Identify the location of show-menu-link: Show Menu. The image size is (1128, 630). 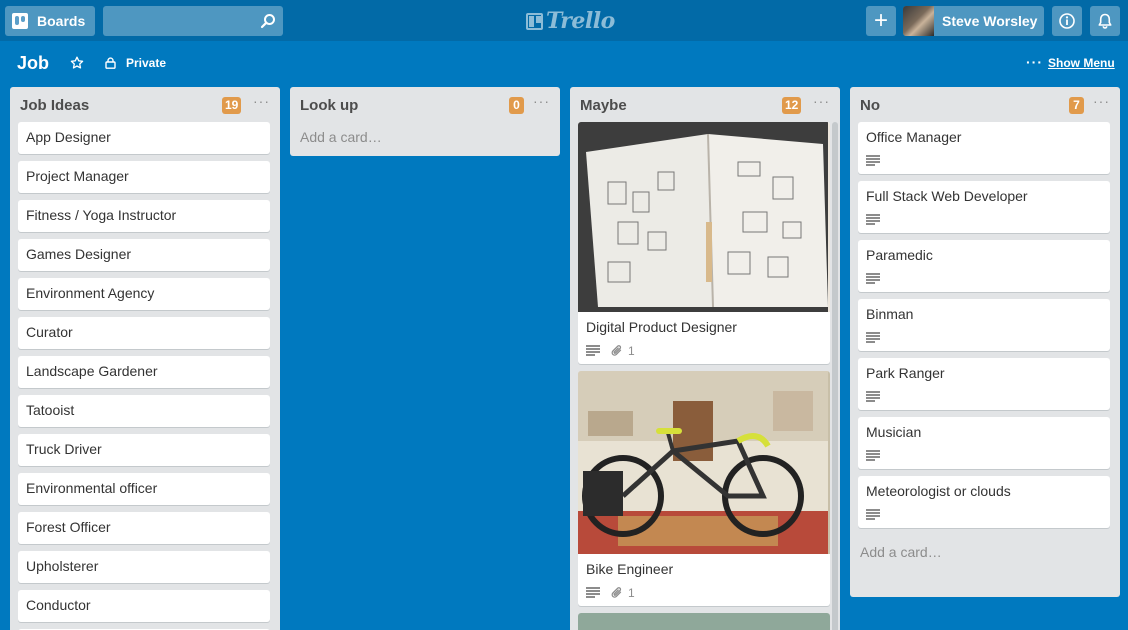
(1081, 63).